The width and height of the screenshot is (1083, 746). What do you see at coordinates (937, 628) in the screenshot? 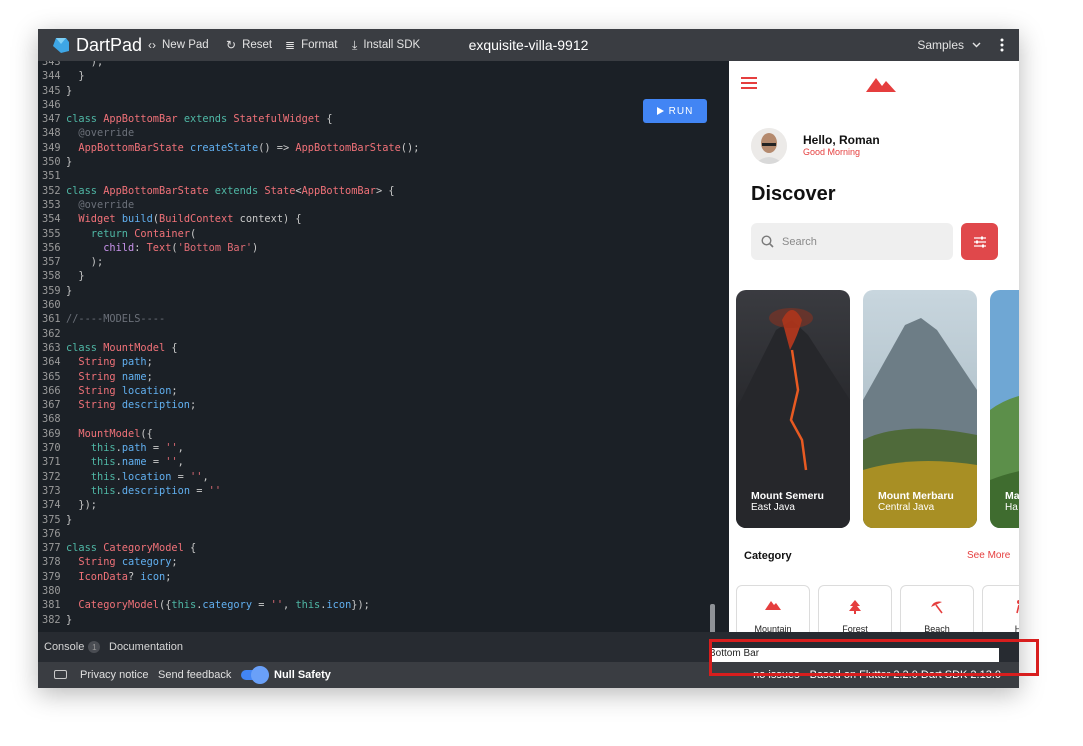
I see `category-label: Beach` at bounding box center [937, 628].